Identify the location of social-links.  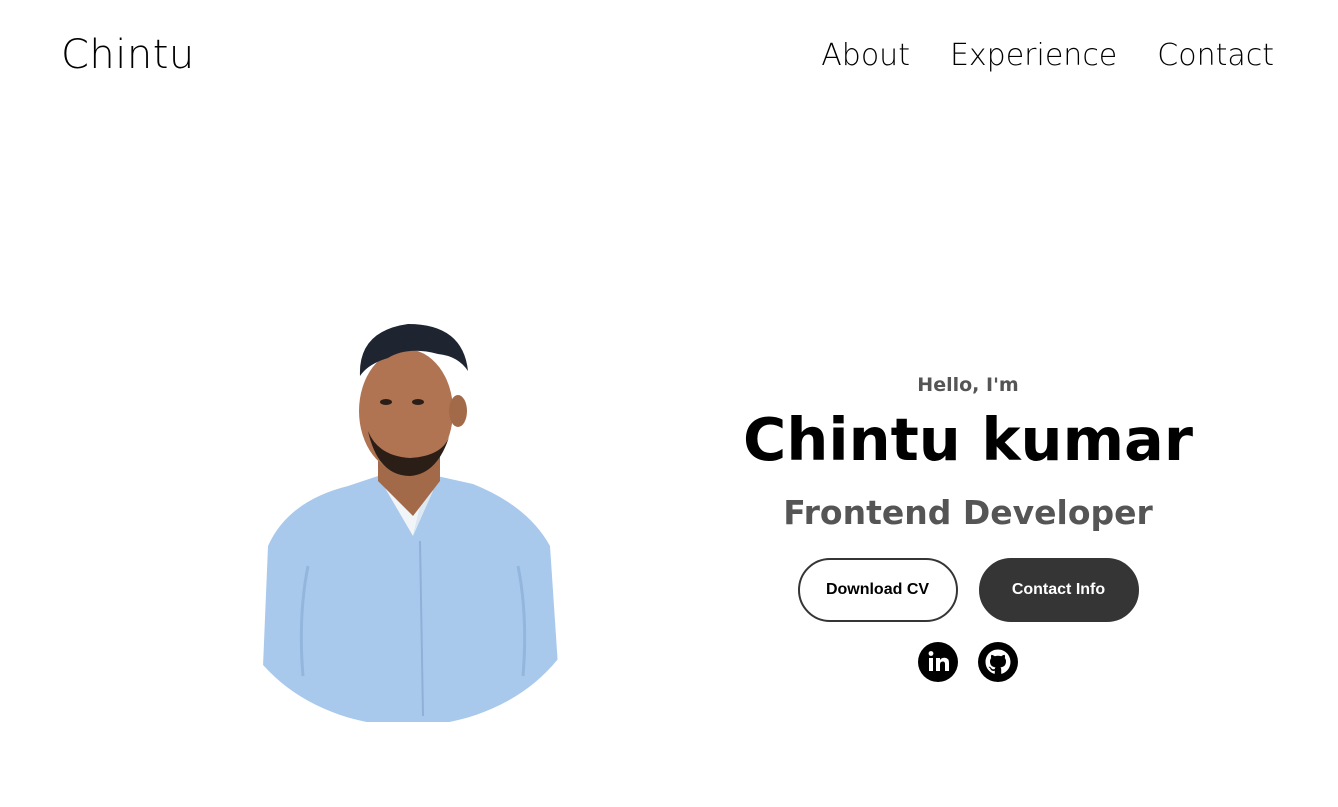
(968, 662).